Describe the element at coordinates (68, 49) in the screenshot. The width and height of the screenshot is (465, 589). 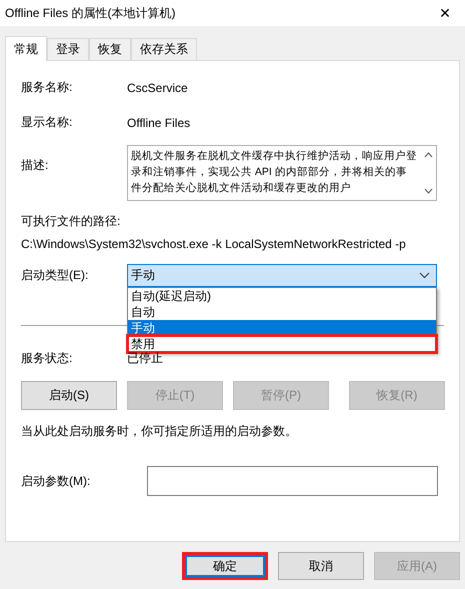
I see `tab: 登录` at that location.